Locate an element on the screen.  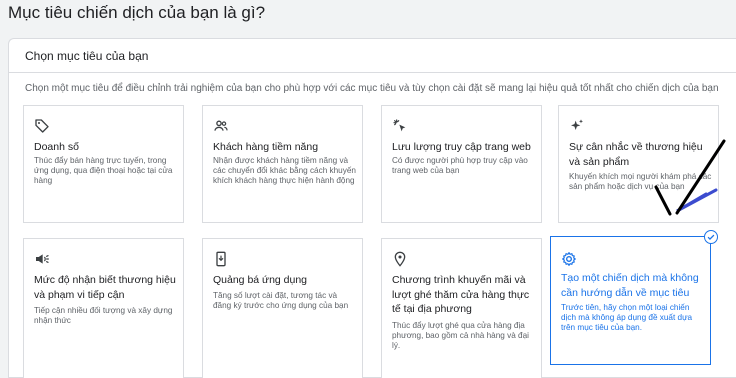
check-icon is located at coordinates (711, 237).